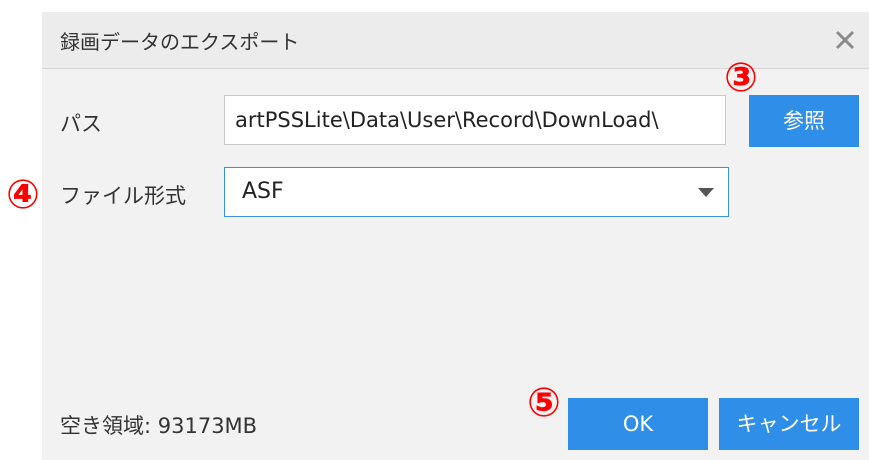 The height and width of the screenshot is (460, 869). Describe the element at coordinates (638, 424) in the screenshot. I see `ok-button: OK` at that location.